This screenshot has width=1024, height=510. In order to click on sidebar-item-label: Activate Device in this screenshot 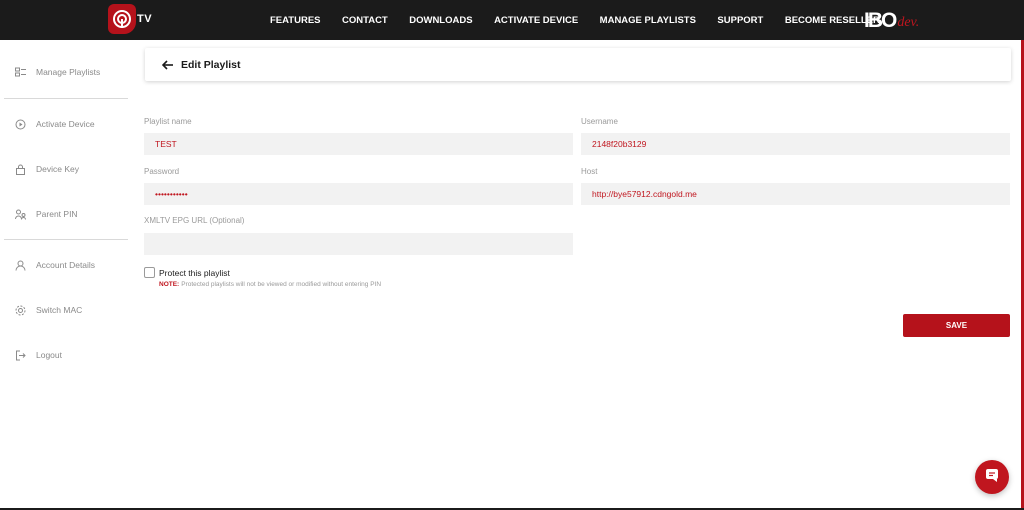, I will do `click(65, 124)`.